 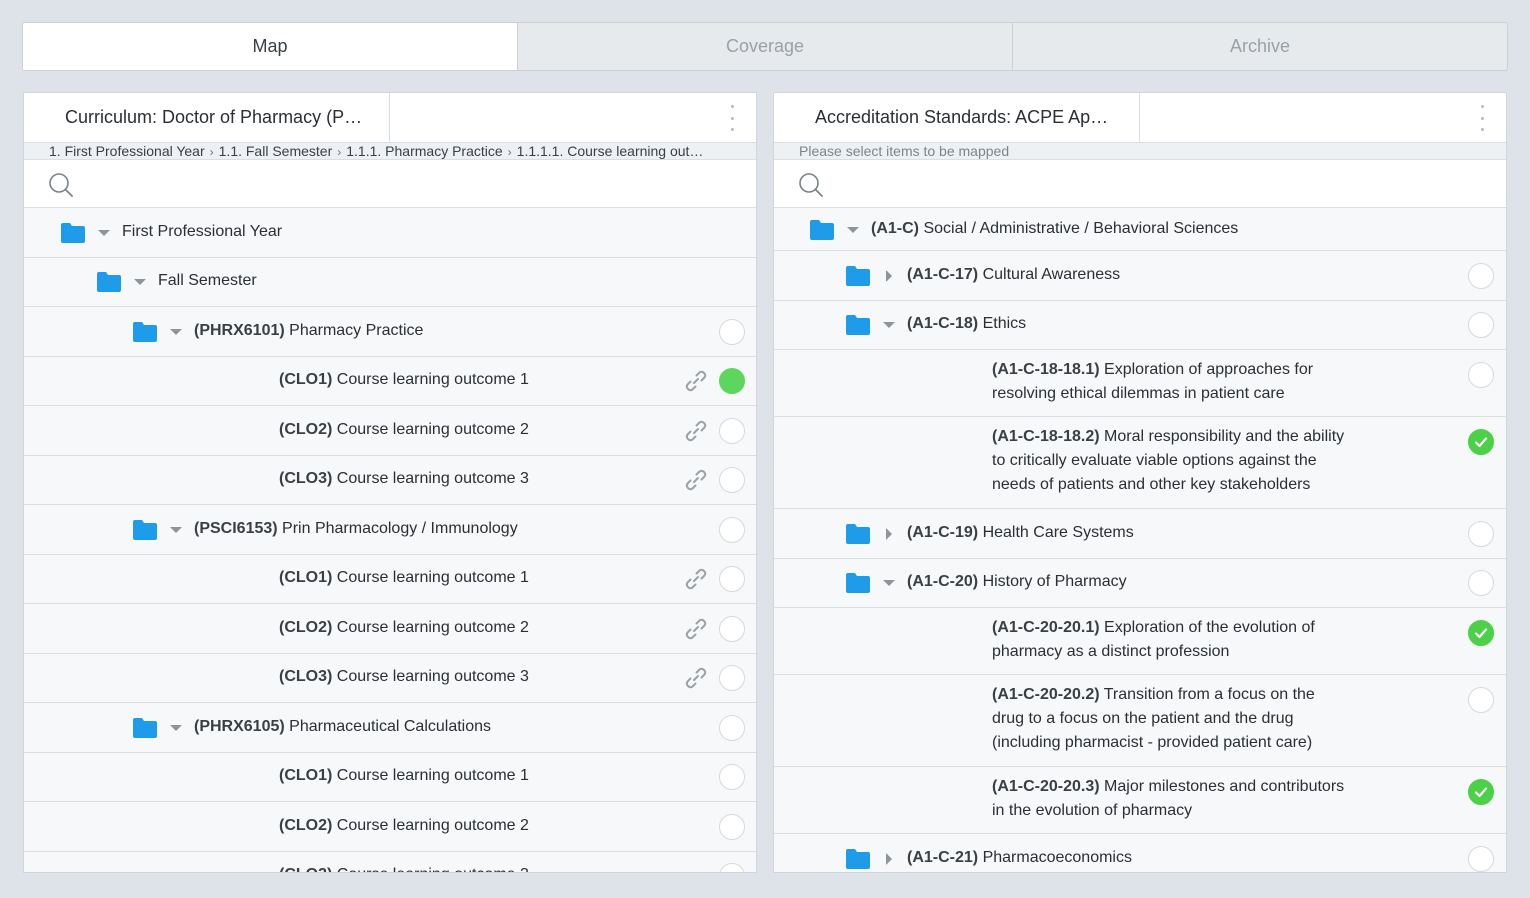 What do you see at coordinates (943, 582) in the screenshot?
I see `item-code: (A1-C-20)` at bounding box center [943, 582].